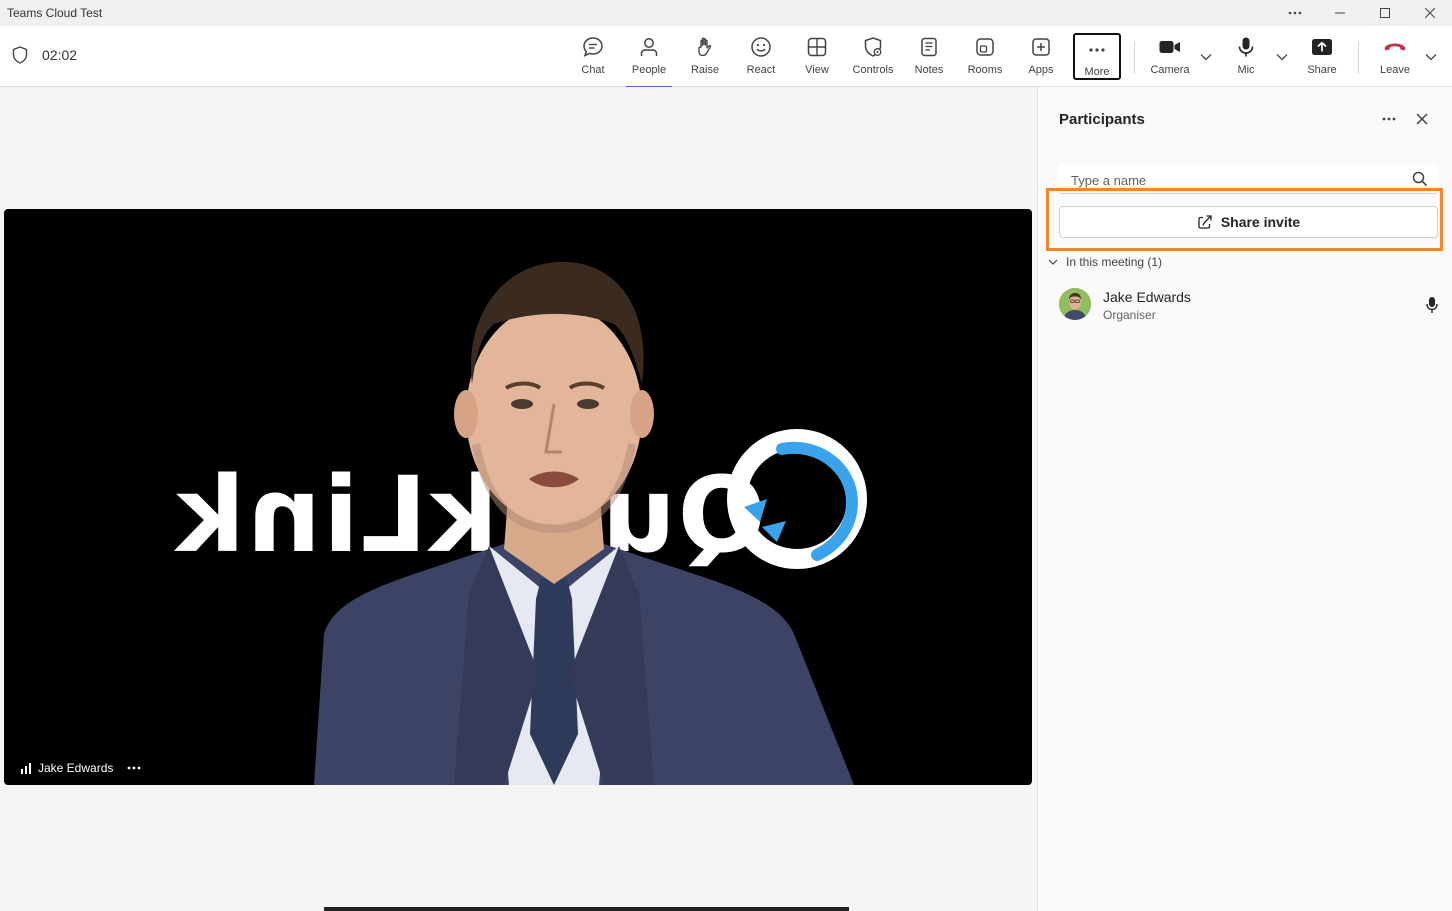  What do you see at coordinates (985, 70) in the screenshot?
I see `rooms-label: Rooms` at bounding box center [985, 70].